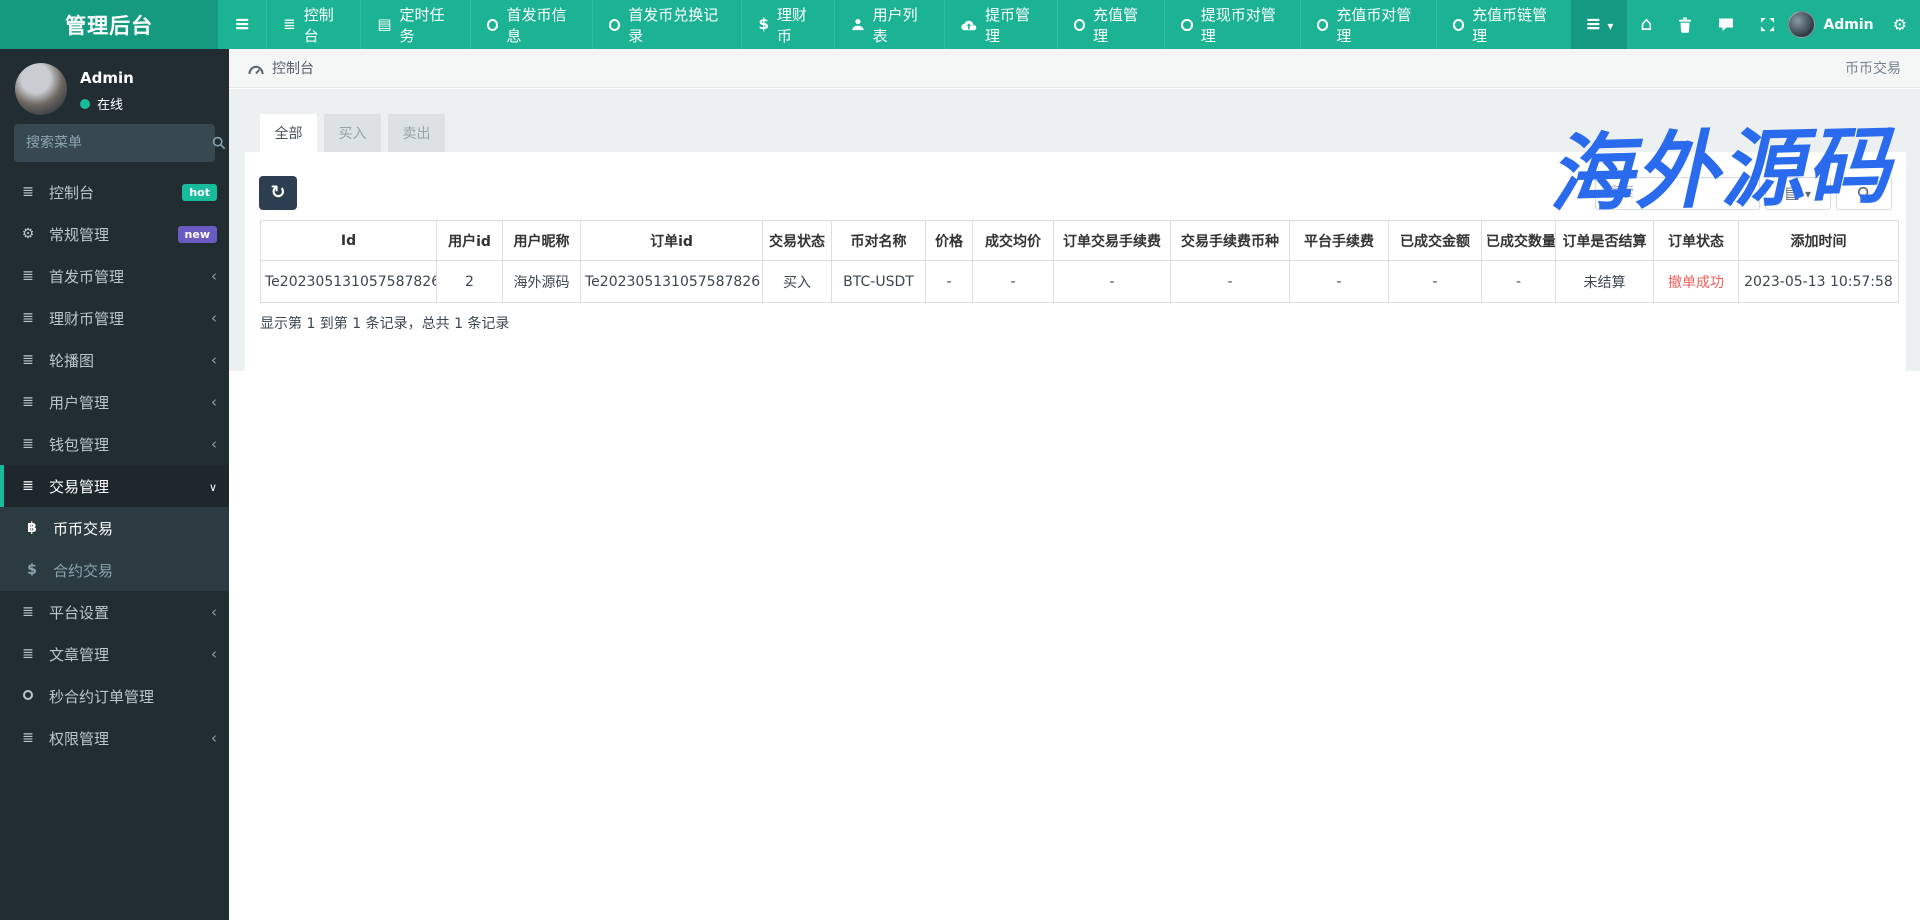  I want to click on new-badge: new, so click(197, 234).